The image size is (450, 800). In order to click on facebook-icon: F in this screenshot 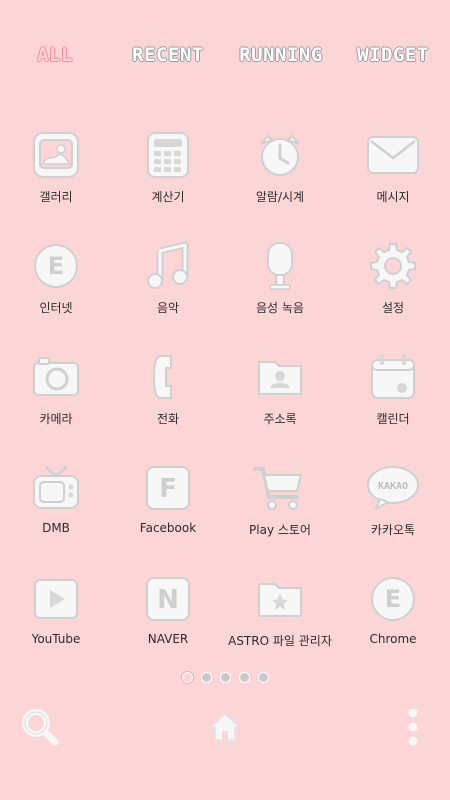, I will do `click(168, 488)`.